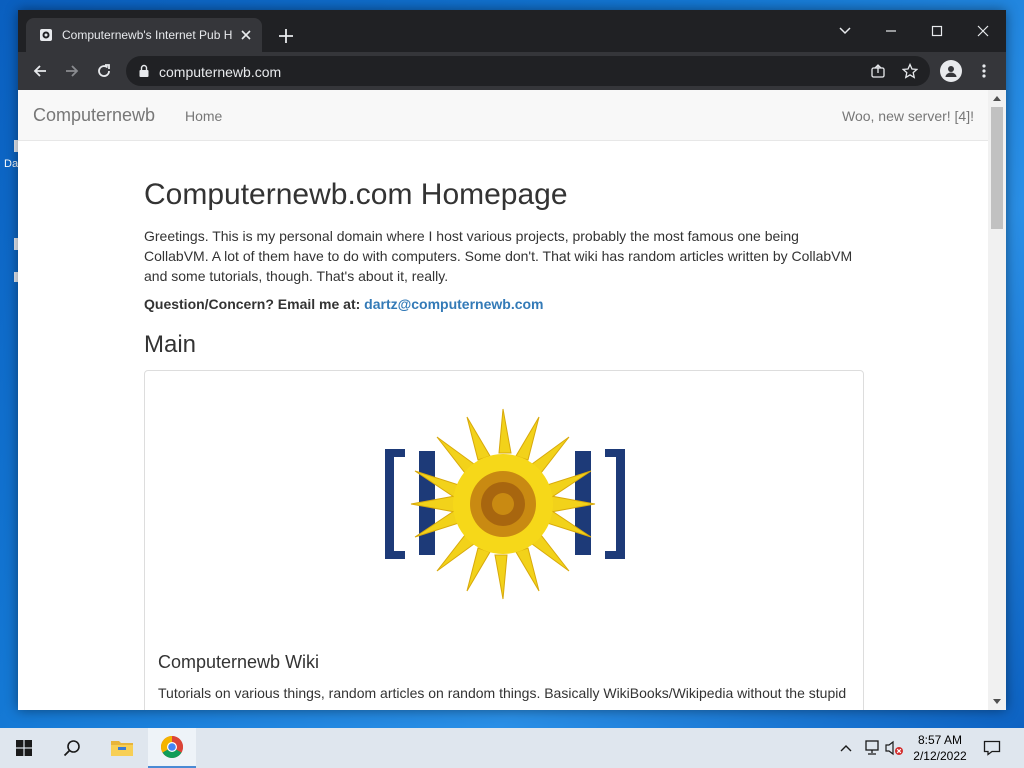 Image resolution: width=1024 pixels, height=768 pixels. What do you see at coordinates (147, 35) in the screenshot?
I see `tab-title: Computernewb's Internet Pub H` at bounding box center [147, 35].